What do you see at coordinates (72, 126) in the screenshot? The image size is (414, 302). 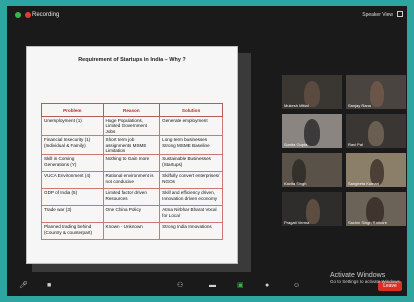 I see `problem-cell: Unemployment (1)` at bounding box center [72, 126].